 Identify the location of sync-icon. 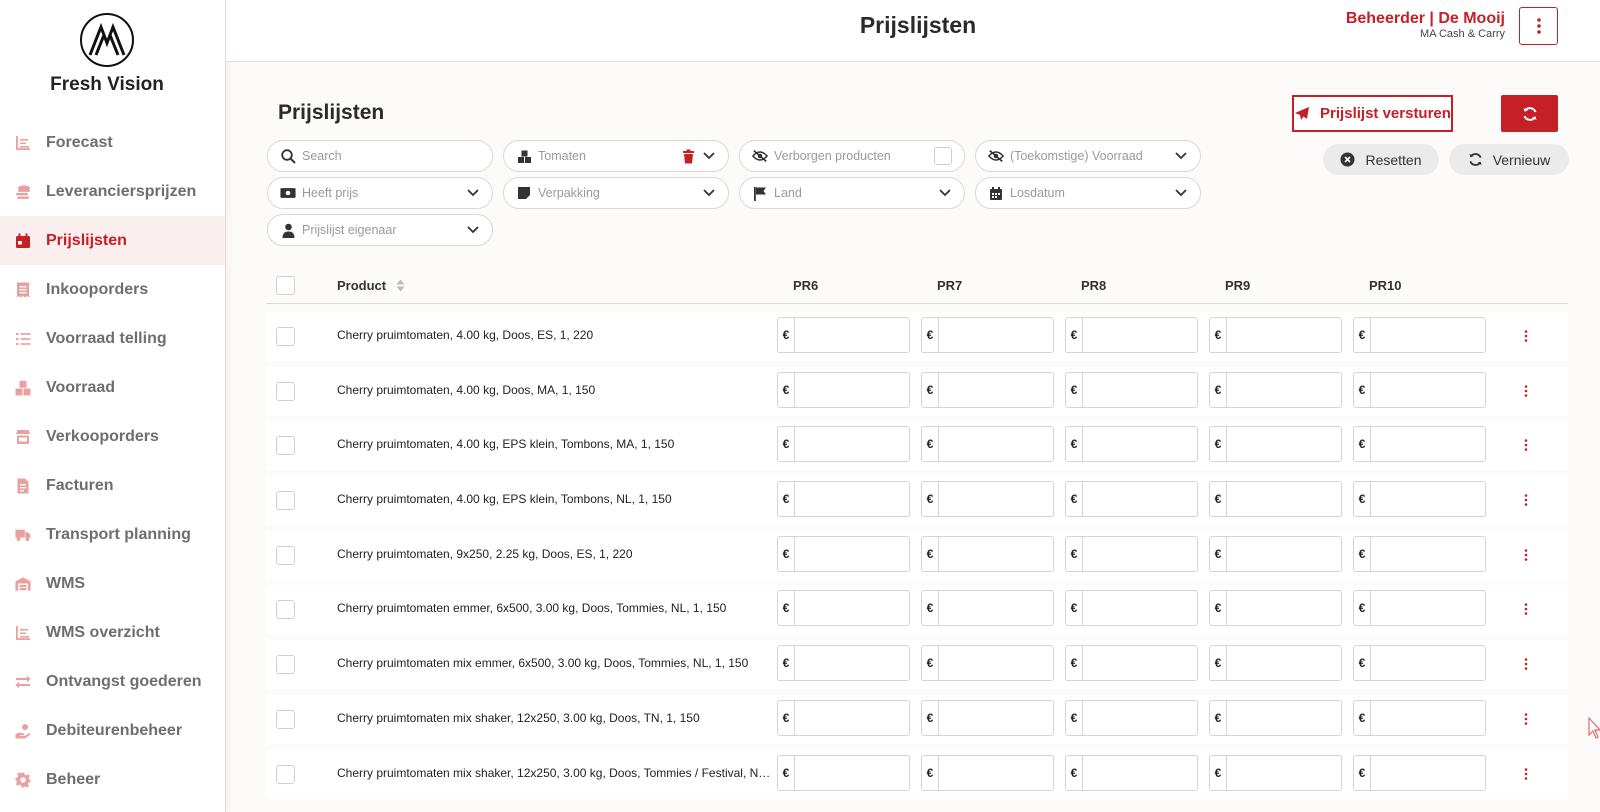
(1529, 113).